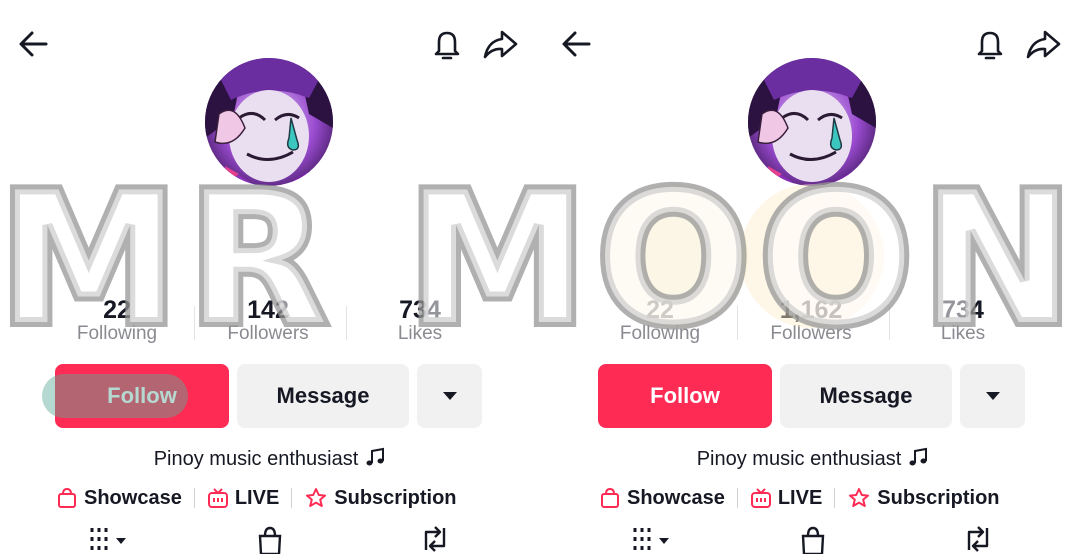 The height and width of the screenshot is (554, 1080). I want to click on followers-count: 1,162, so click(811, 310).